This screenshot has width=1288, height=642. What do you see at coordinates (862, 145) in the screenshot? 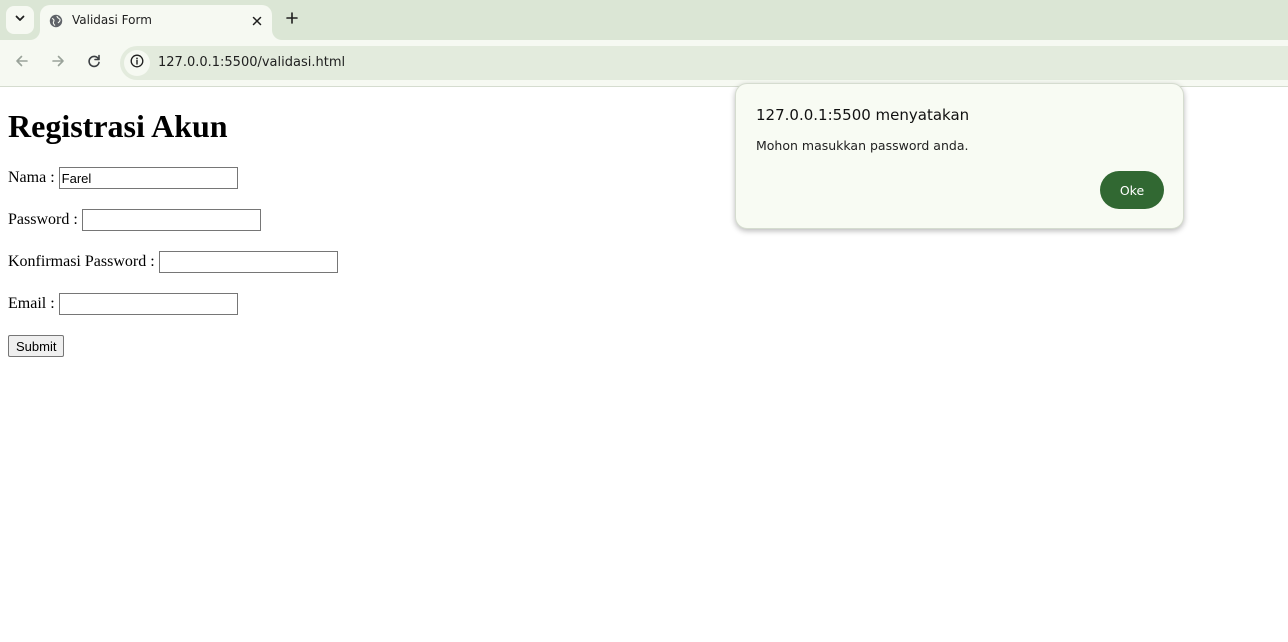
I see `dialog-message: Mohon masukkan password anda.` at bounding box center [862, 145].